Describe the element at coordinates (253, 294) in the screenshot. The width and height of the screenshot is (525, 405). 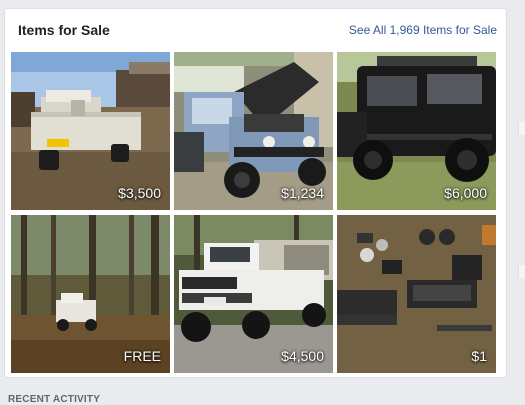
I see `sale-item-tile: $4,500` at that location.